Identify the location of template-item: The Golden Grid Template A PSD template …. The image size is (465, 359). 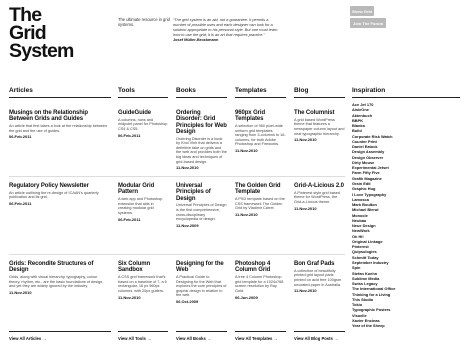
(260, 200).